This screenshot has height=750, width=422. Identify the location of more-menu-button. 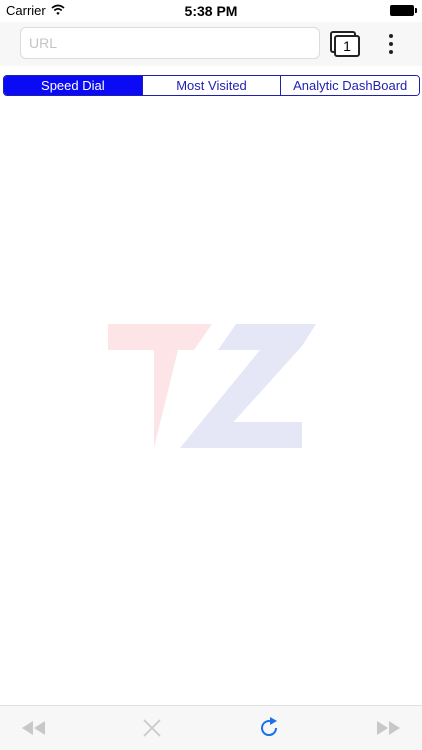
(391, 44).